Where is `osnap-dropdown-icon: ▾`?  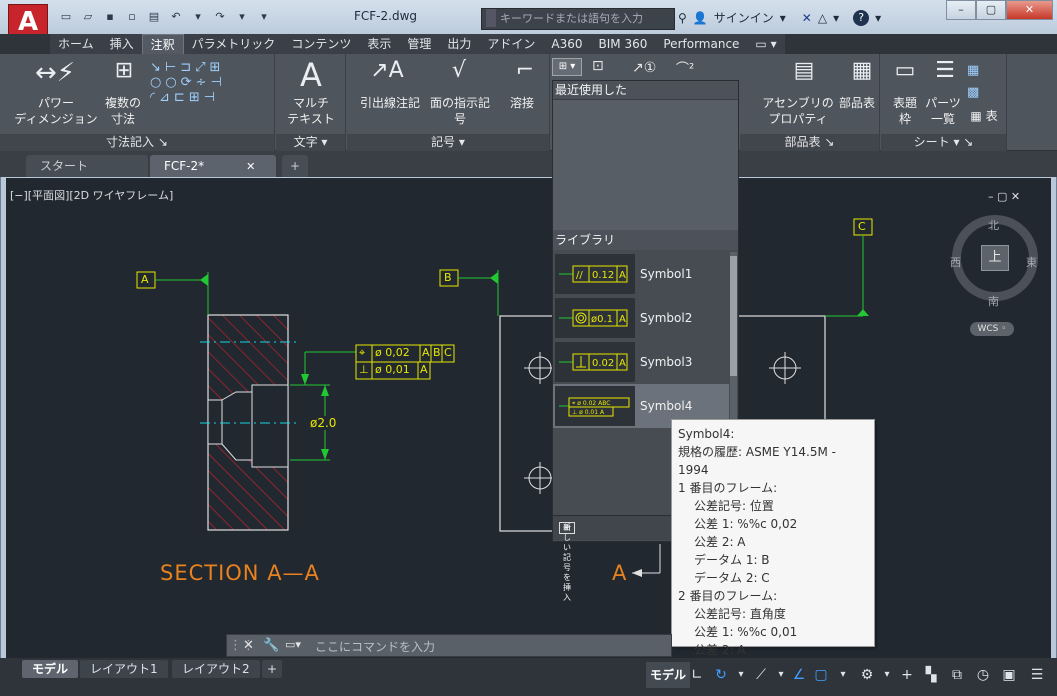
osnap-dropdown-icon: ▾ is located at coordinates (843, 675).